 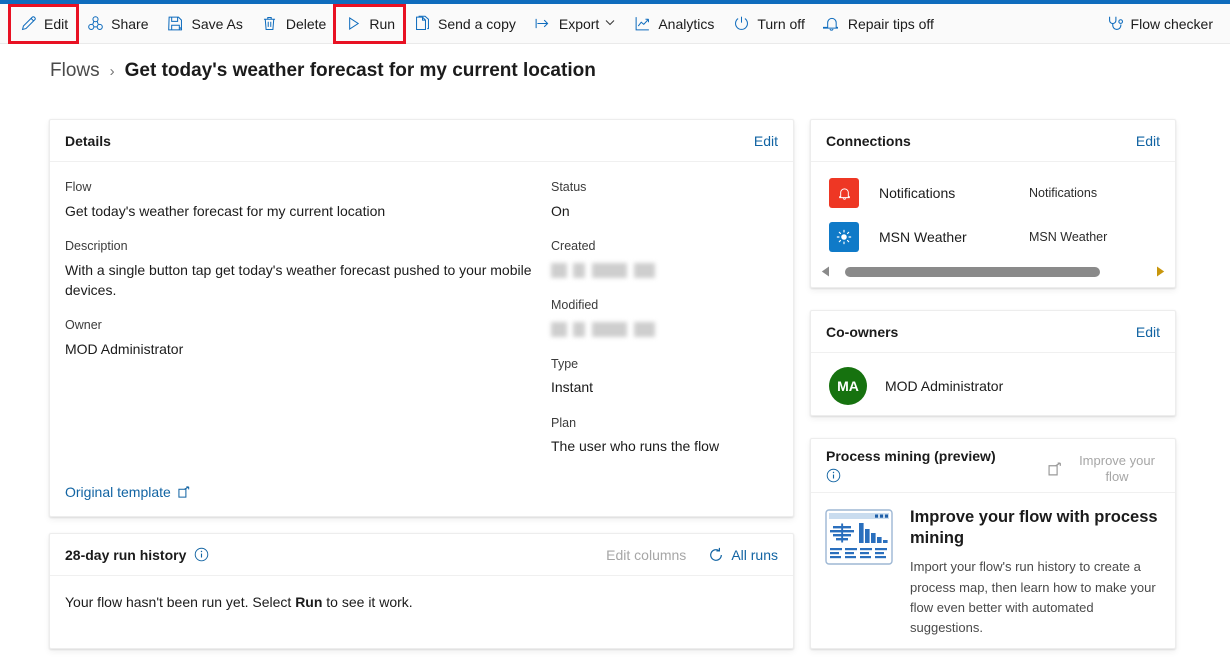 I want to click on send-a-copy-button: Send a copy, so click(x=464, y=24).